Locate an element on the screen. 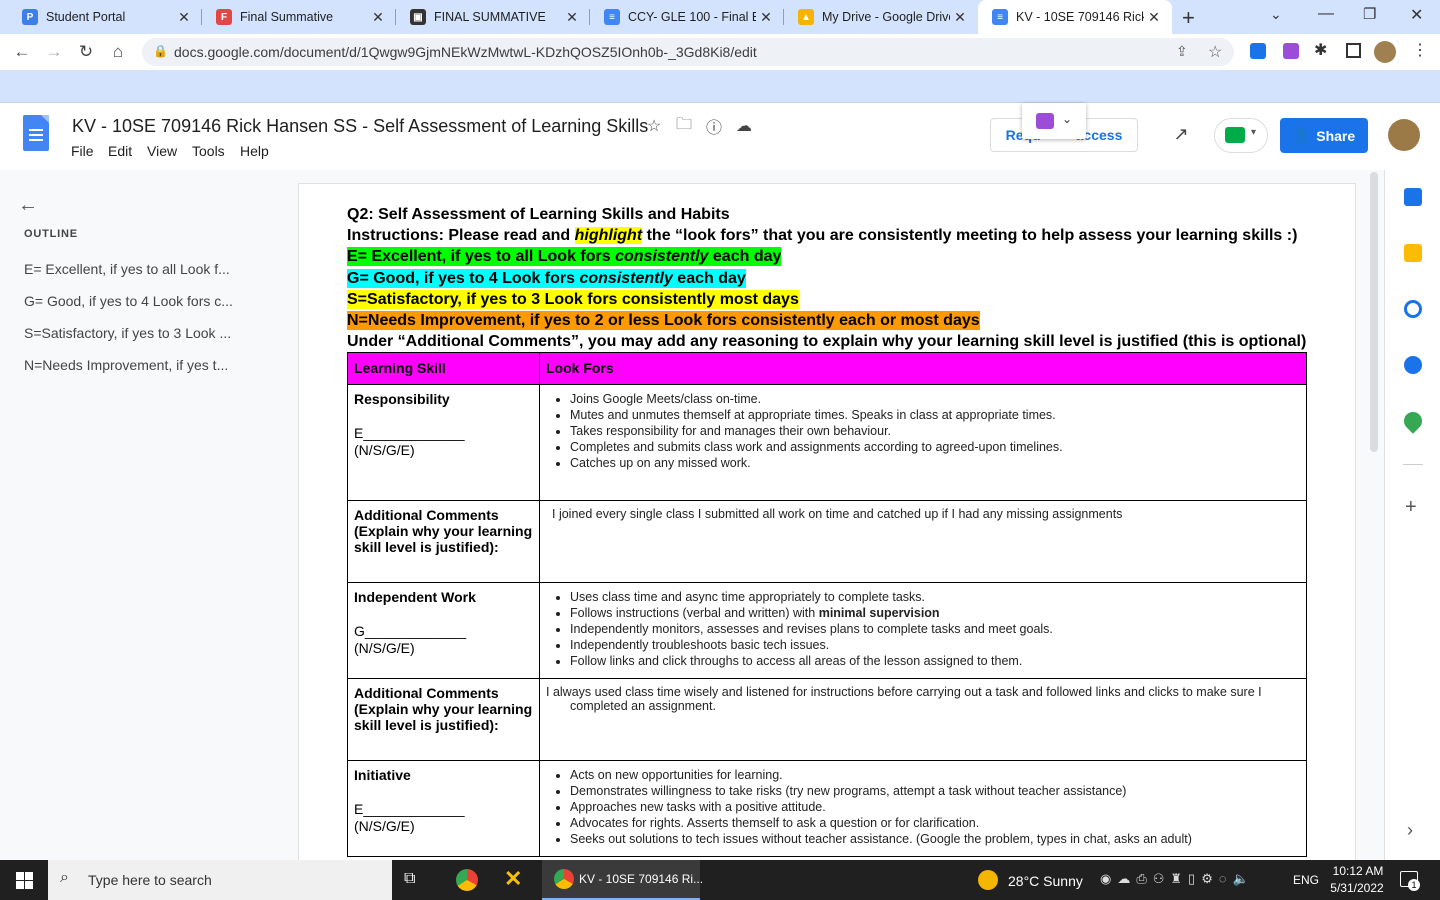 Image resolution: width=1440 pixels, height=900 pixels. bookmark-star-icon: ☆ is located at coordinates (1215, 52).